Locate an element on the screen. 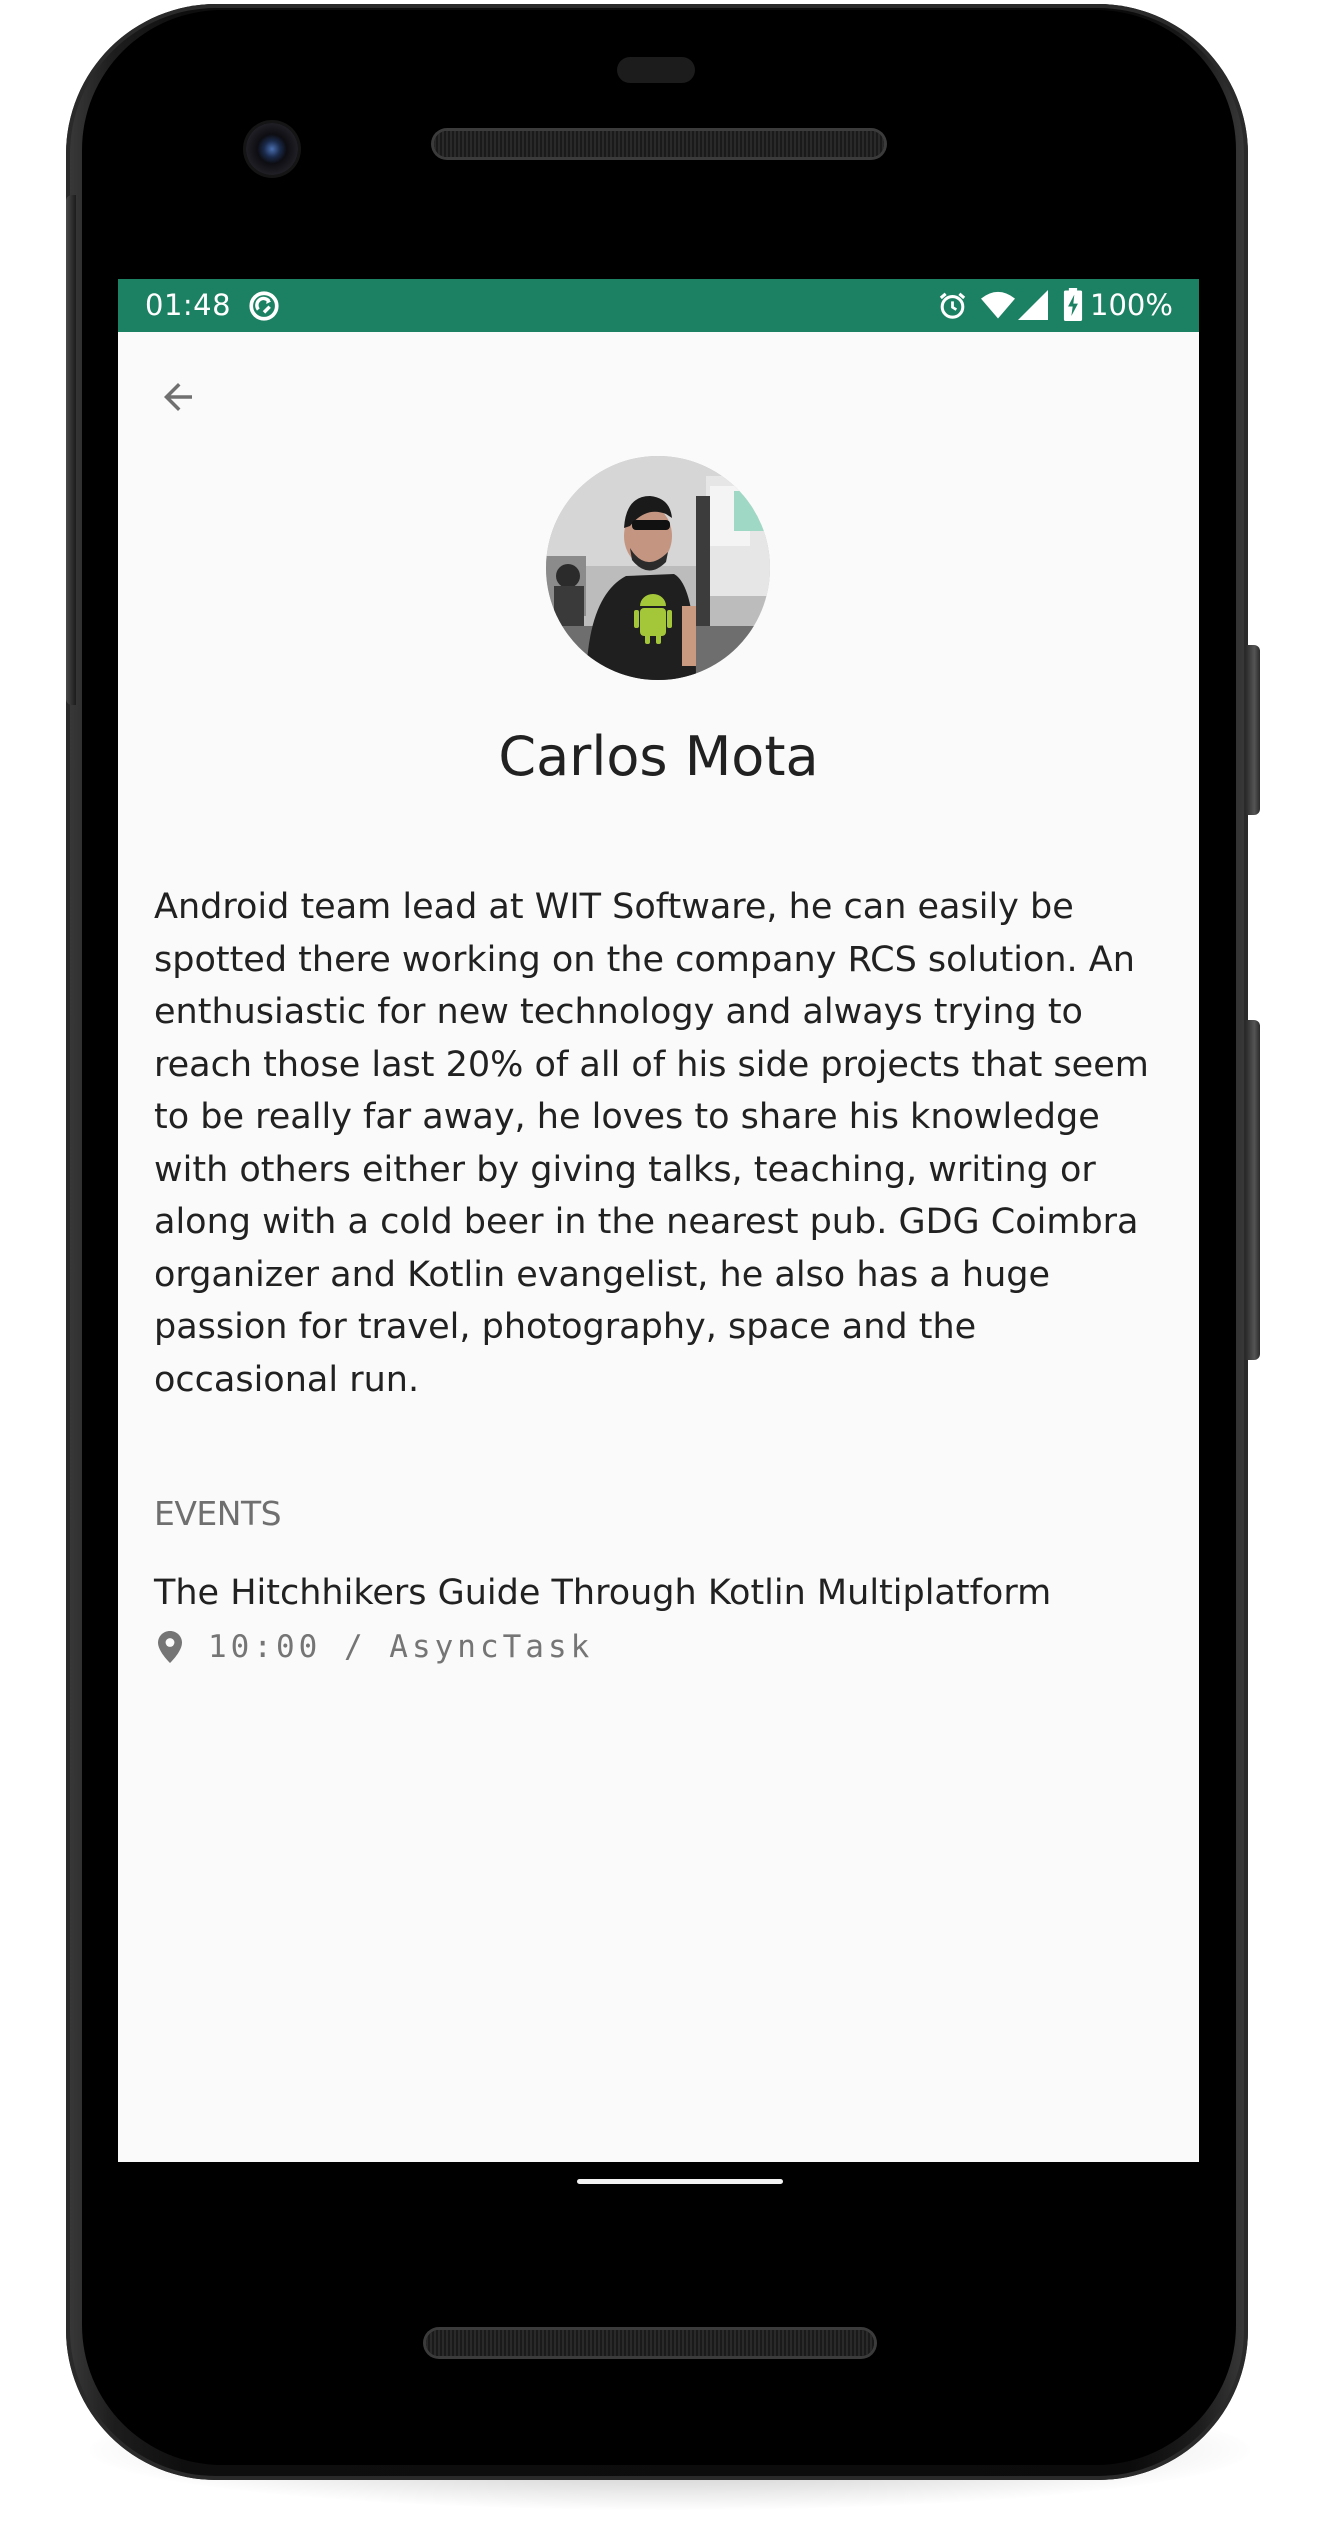 Image resolution: width=1330 pixels, height=2532 pixels. location-pin-icon is located at coordinates (170, 1647).